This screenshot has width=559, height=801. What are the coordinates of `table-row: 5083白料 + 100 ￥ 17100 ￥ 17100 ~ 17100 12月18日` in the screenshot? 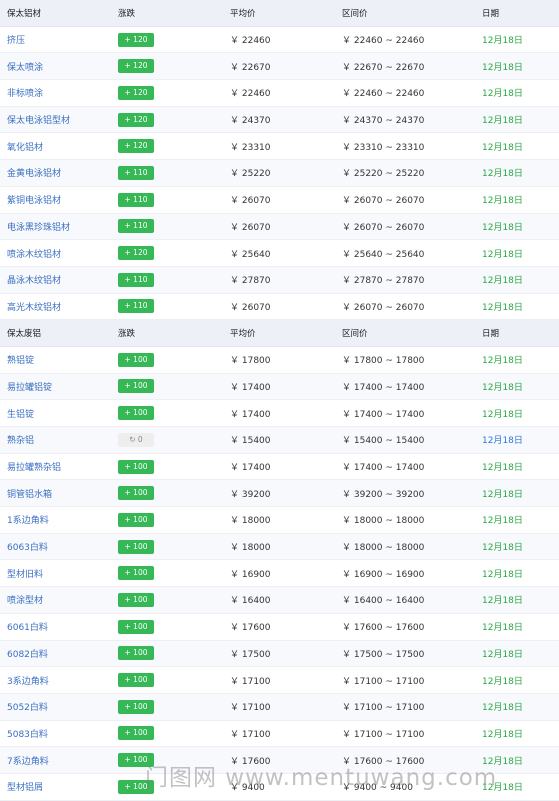 It's located at (279, 734).